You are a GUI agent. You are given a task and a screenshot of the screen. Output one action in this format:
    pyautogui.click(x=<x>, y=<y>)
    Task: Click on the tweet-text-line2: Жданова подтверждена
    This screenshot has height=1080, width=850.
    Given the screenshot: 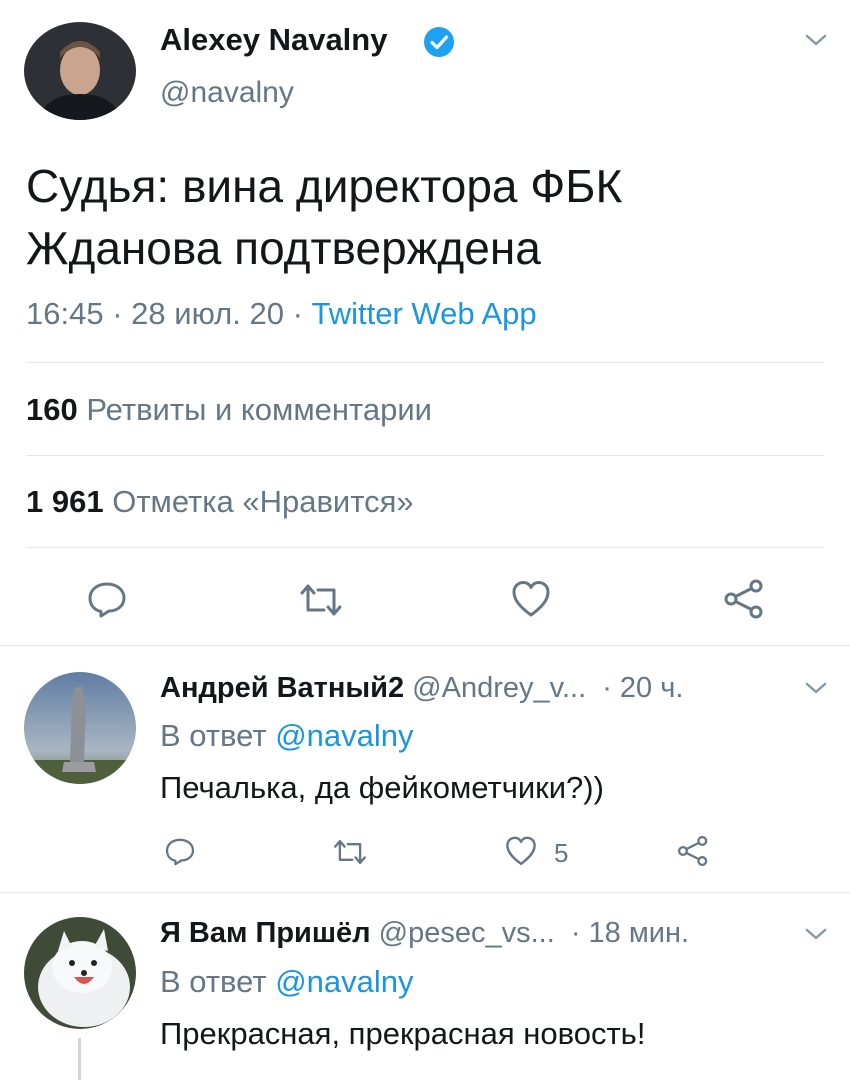 What is the action you would take?
    pyautogui.click(x=283, y=248)
    